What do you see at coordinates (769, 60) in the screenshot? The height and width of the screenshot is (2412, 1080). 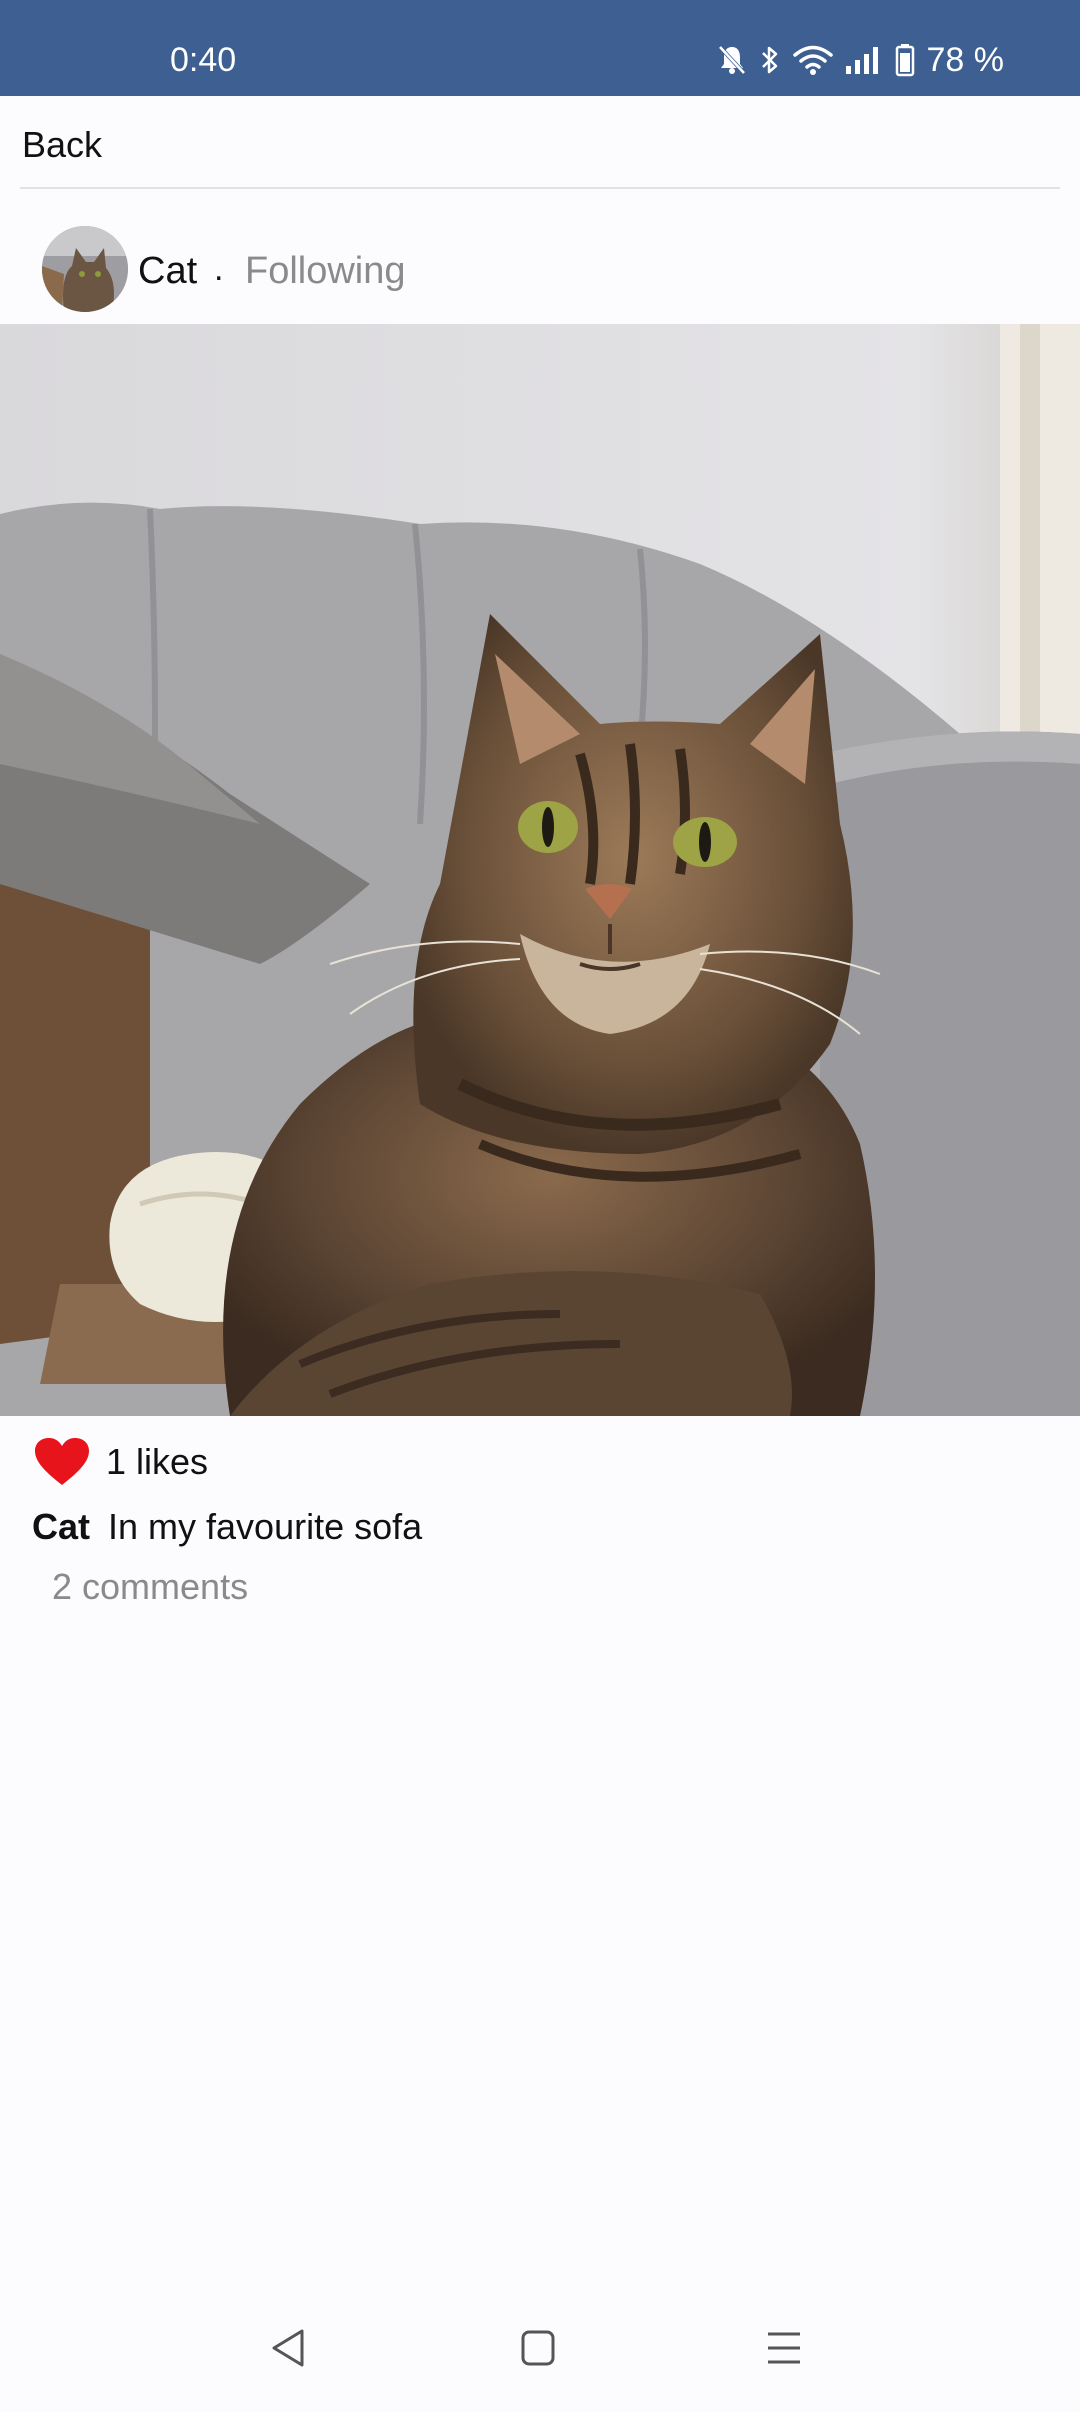 I see `bluetooth-icon` at bounding box center [769, 60].